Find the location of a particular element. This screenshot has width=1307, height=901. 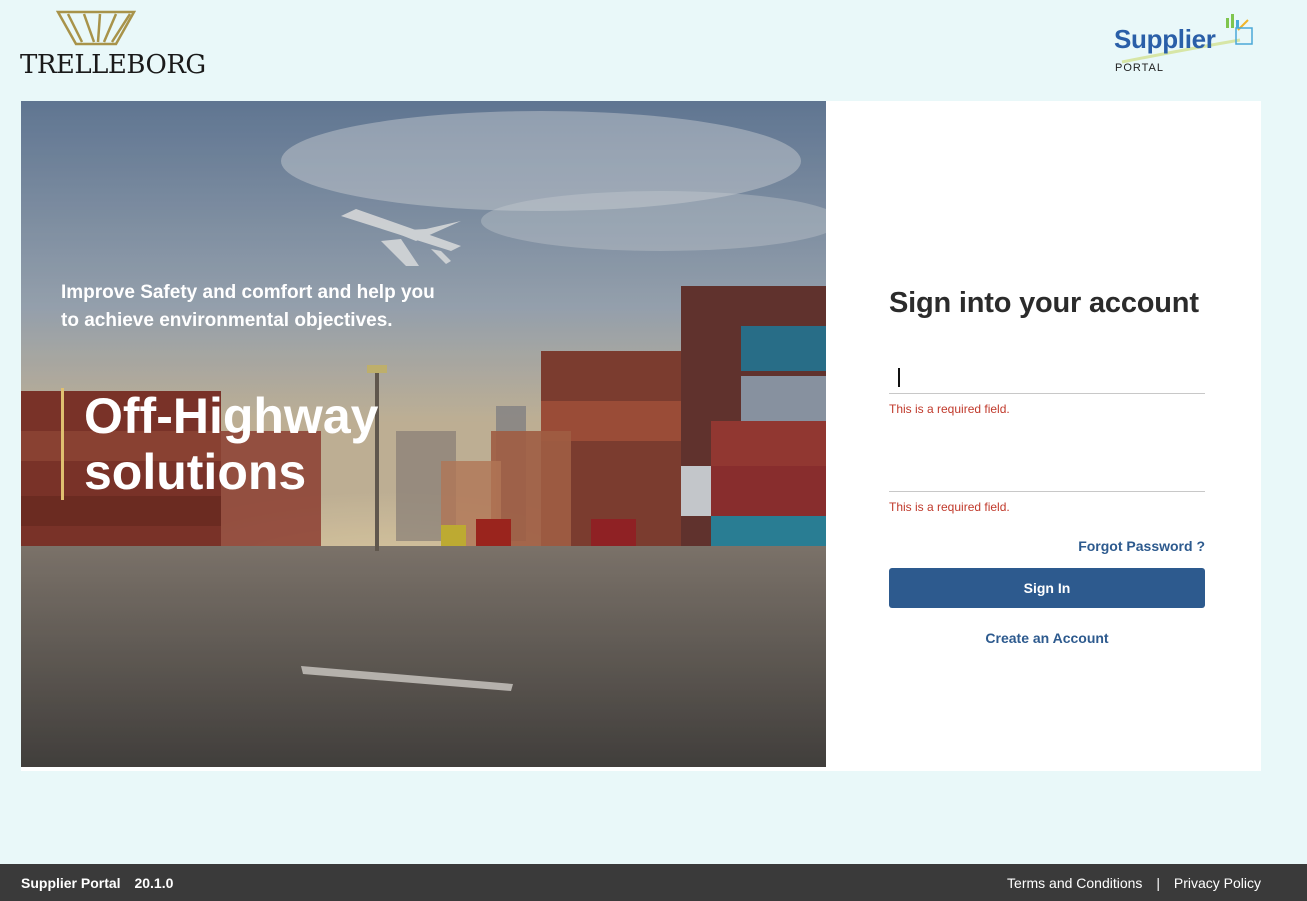

hero-headline-line2: solutions is located at coordinates (195, 472).